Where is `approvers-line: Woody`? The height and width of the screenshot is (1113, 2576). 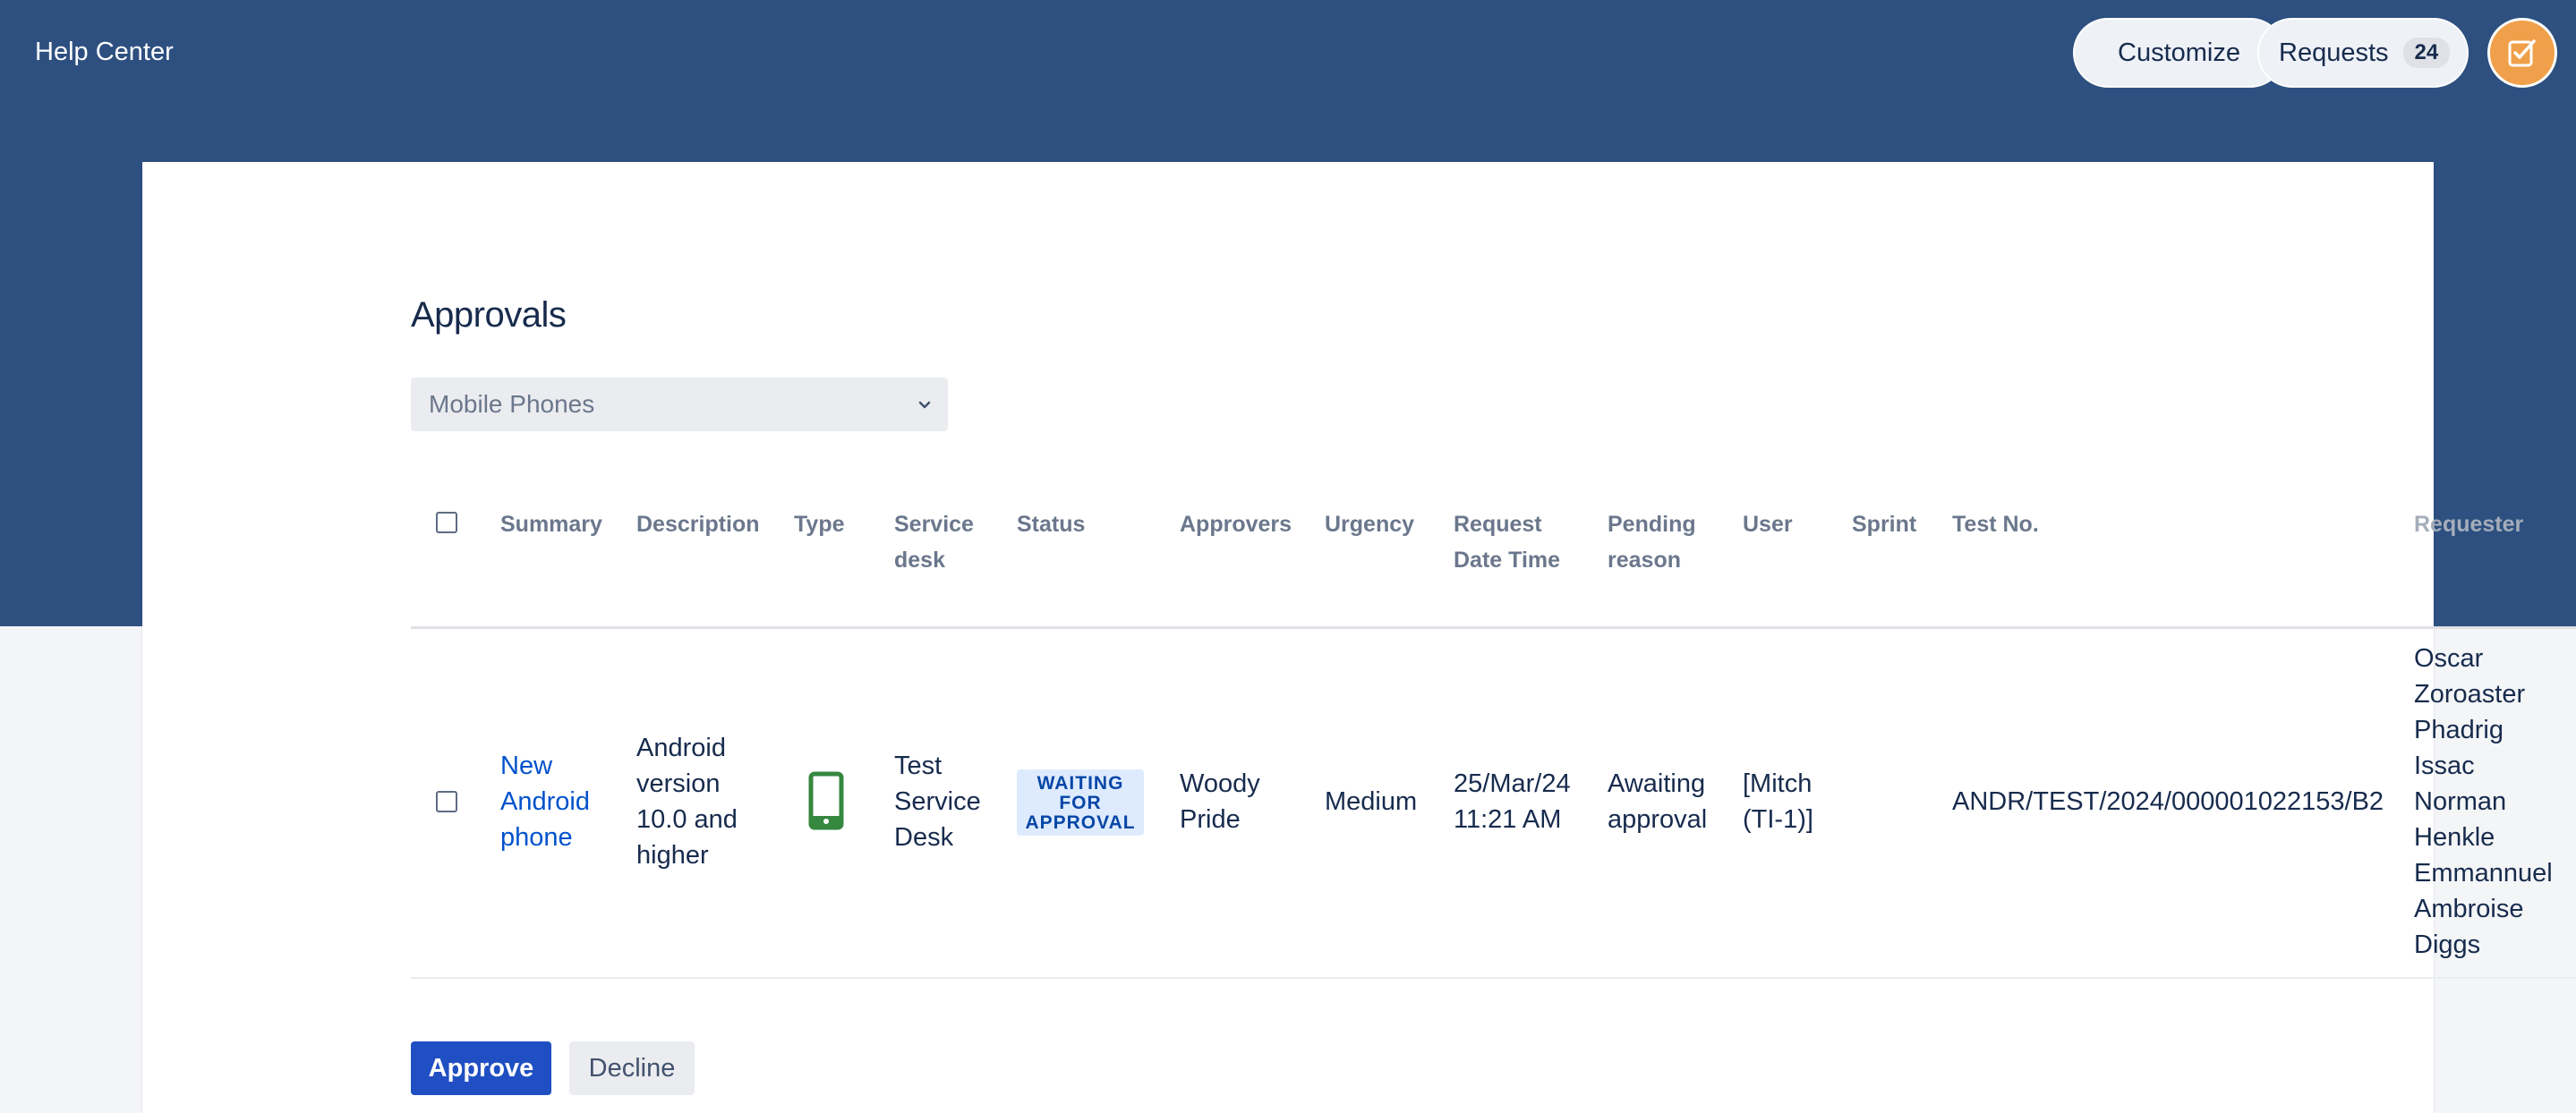
approvers-line: Woody is located at coordinates (1220, 783).